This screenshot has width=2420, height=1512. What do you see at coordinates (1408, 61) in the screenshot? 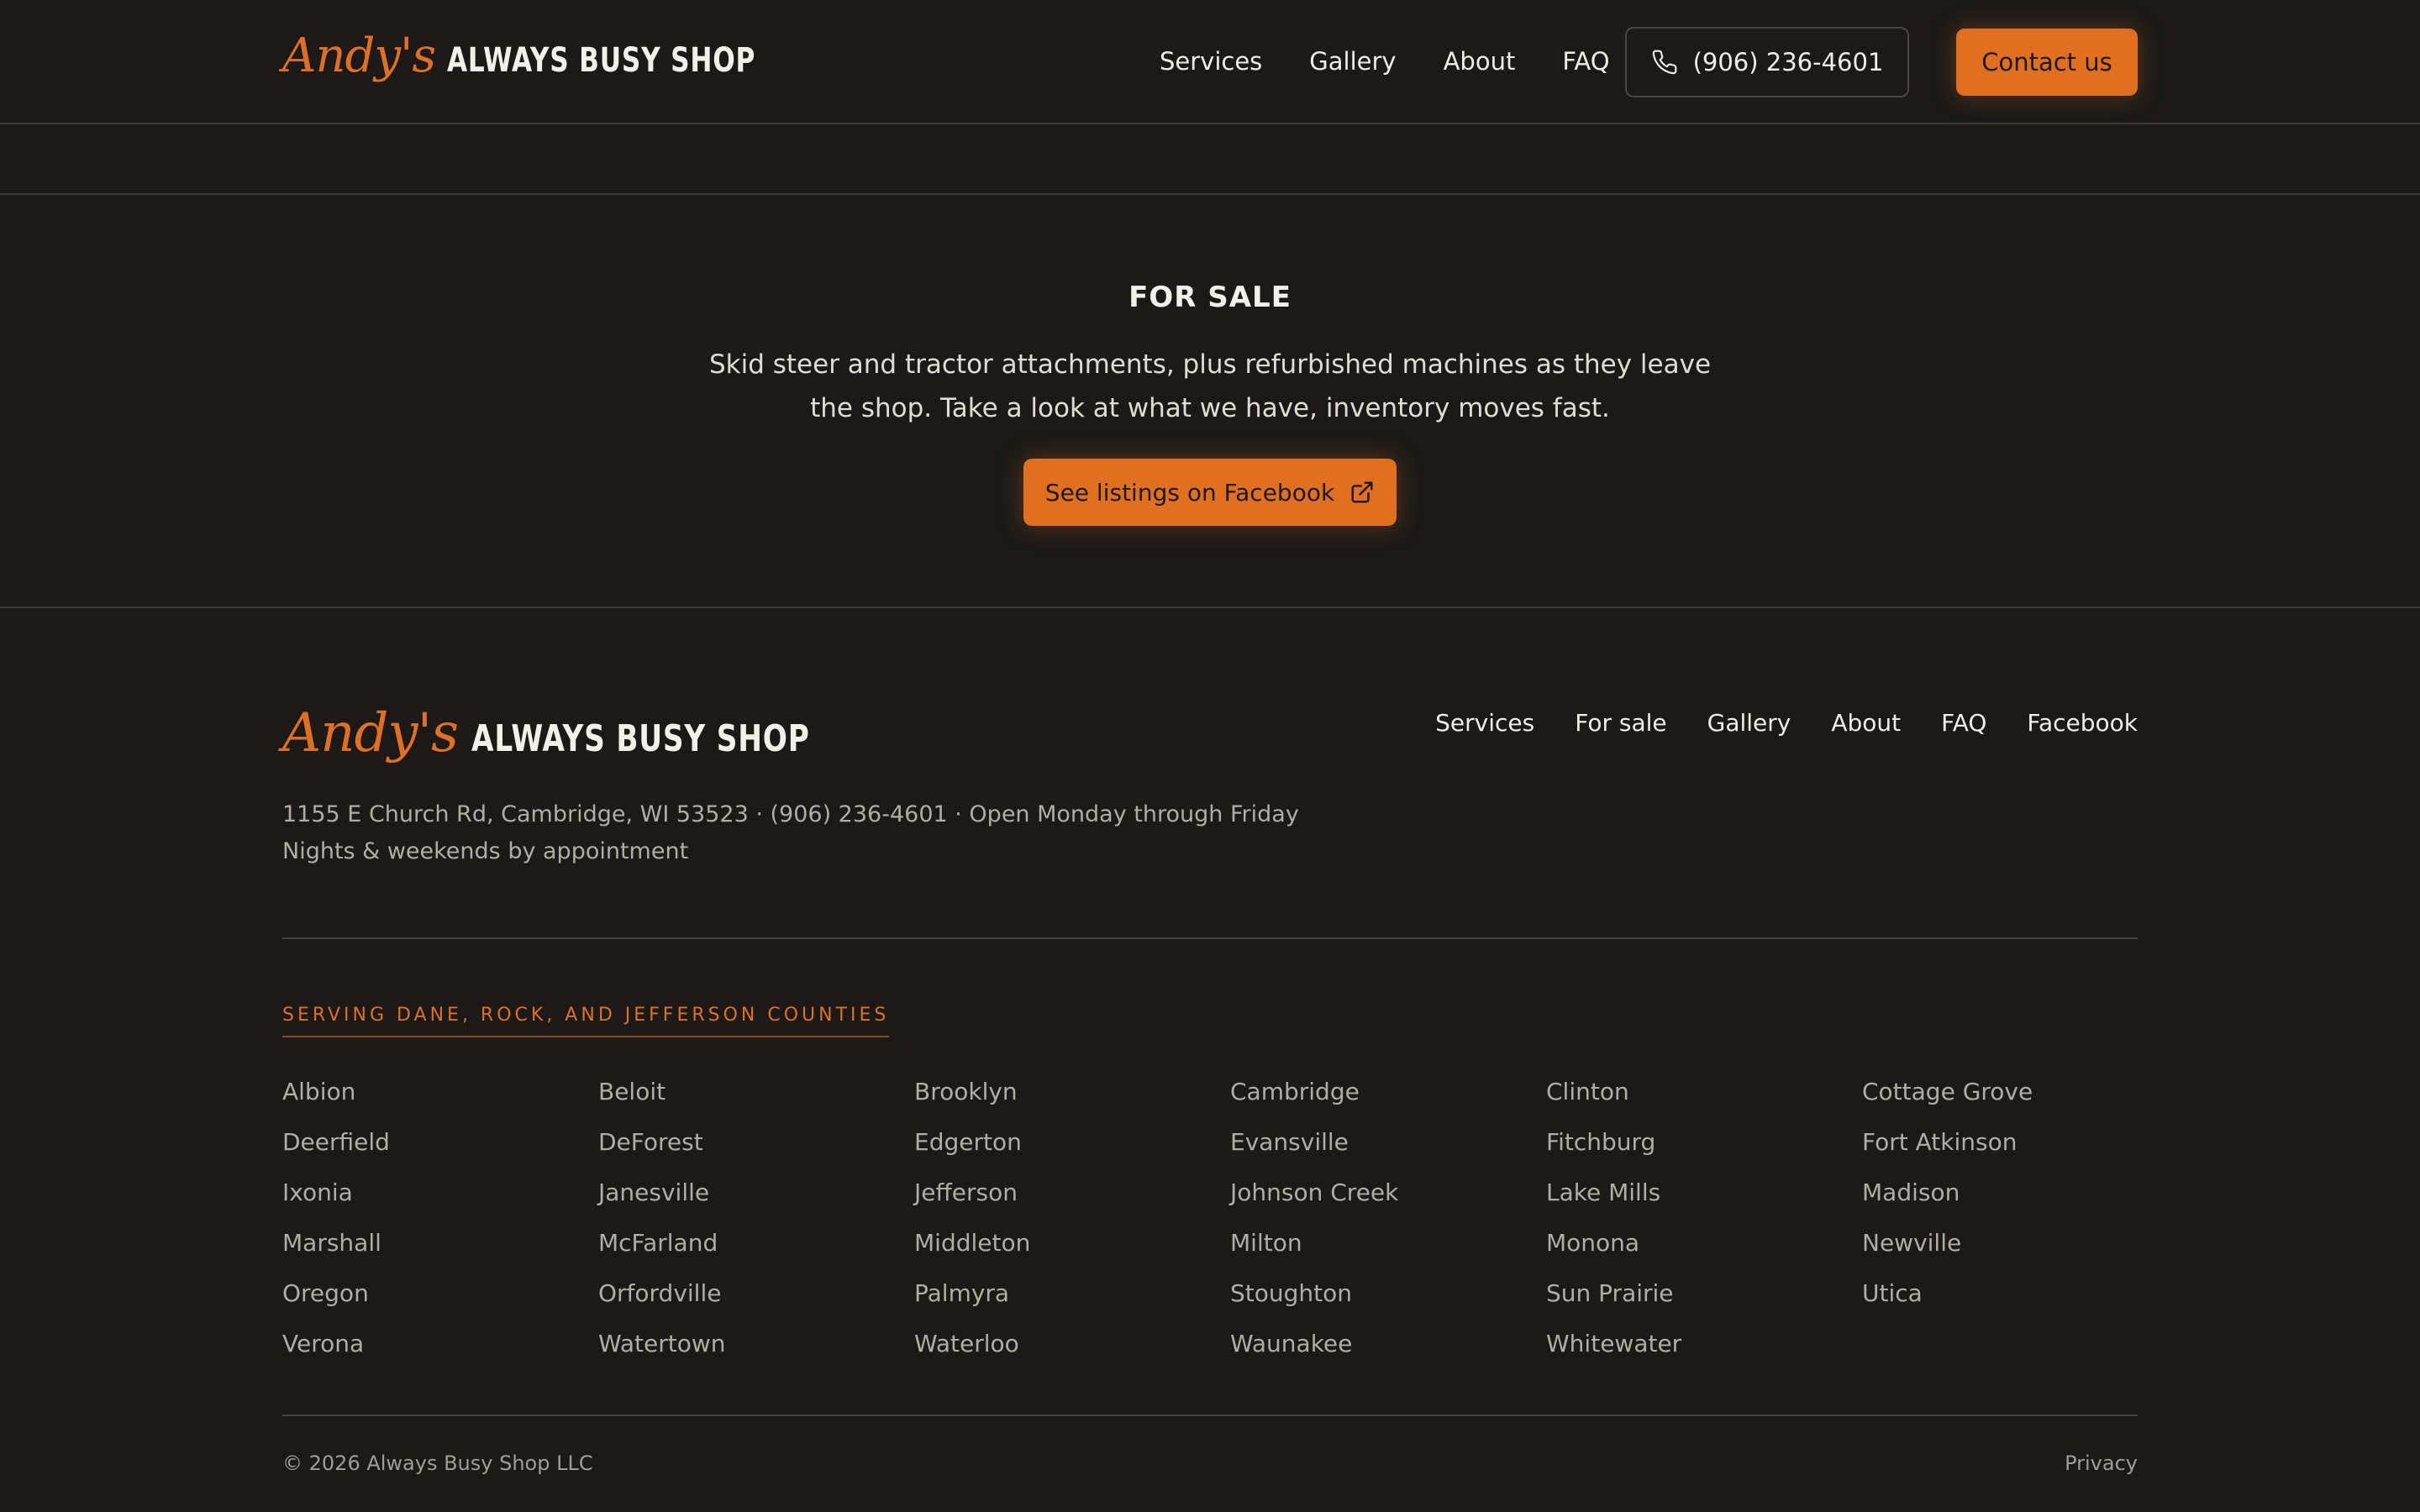
I see `main-nav: Services Gallery About FAQ` at bounding box center [1408, 61].